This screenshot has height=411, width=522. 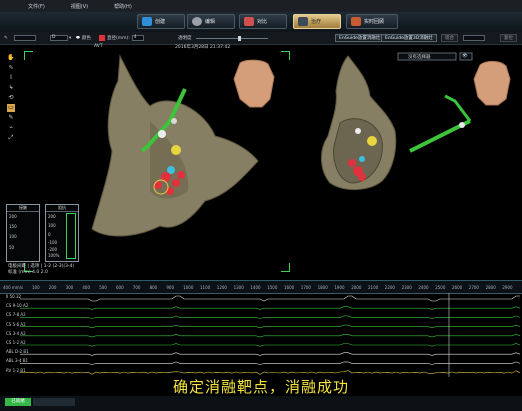 I want to click on ruler-tick: 700, so click(x=136, y=287).